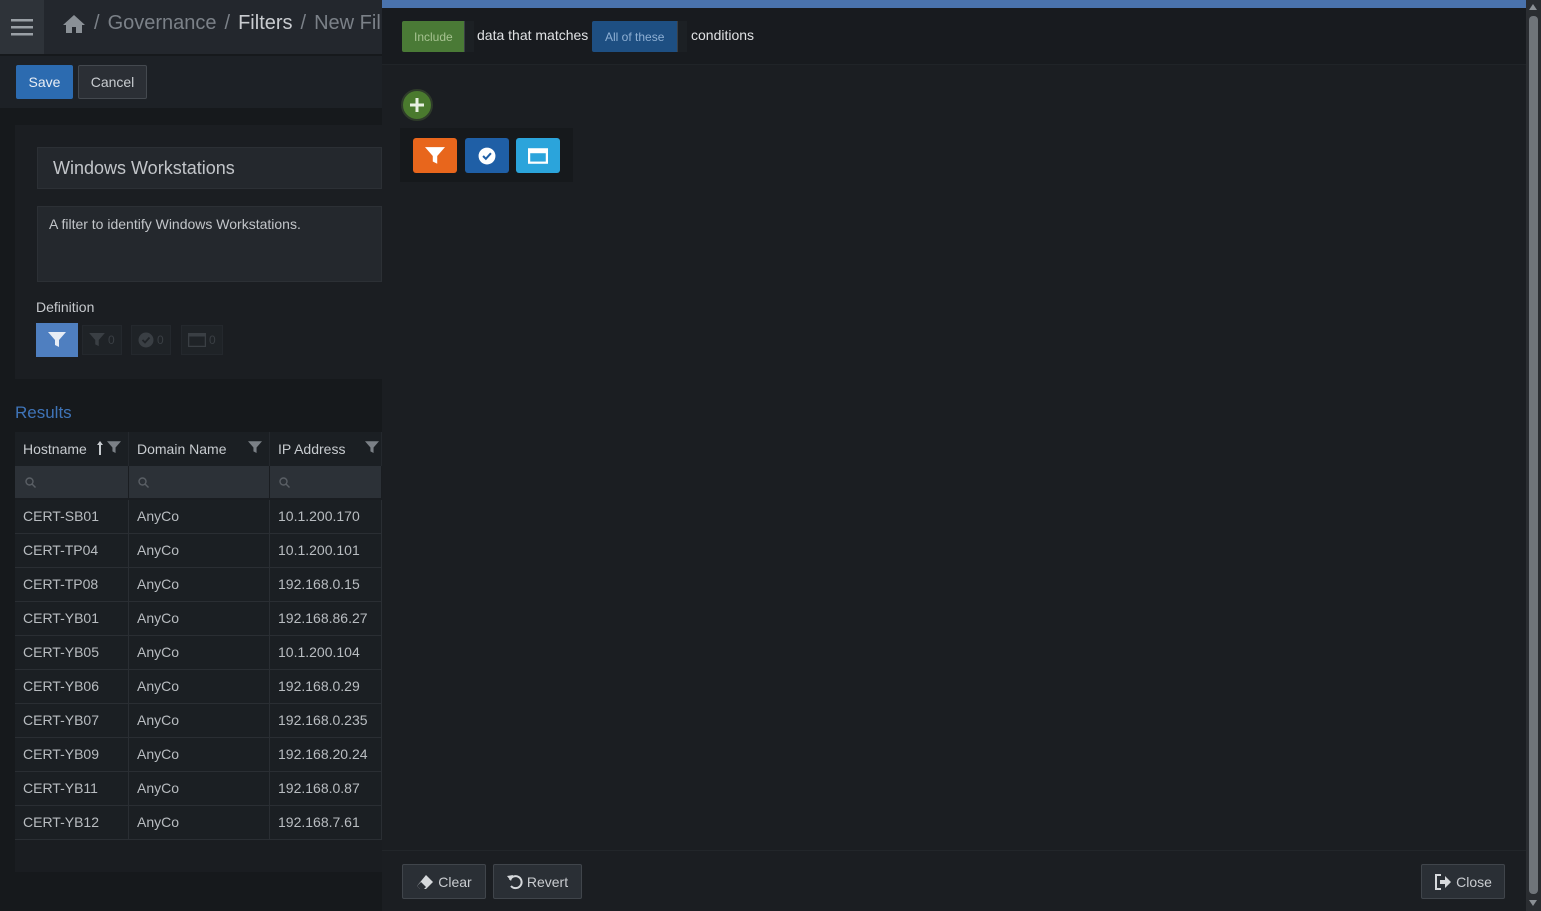 The height and width of the screenshot is (911, 1541). I want to click on column-header-hostname: Hostname, so click(72, 449).